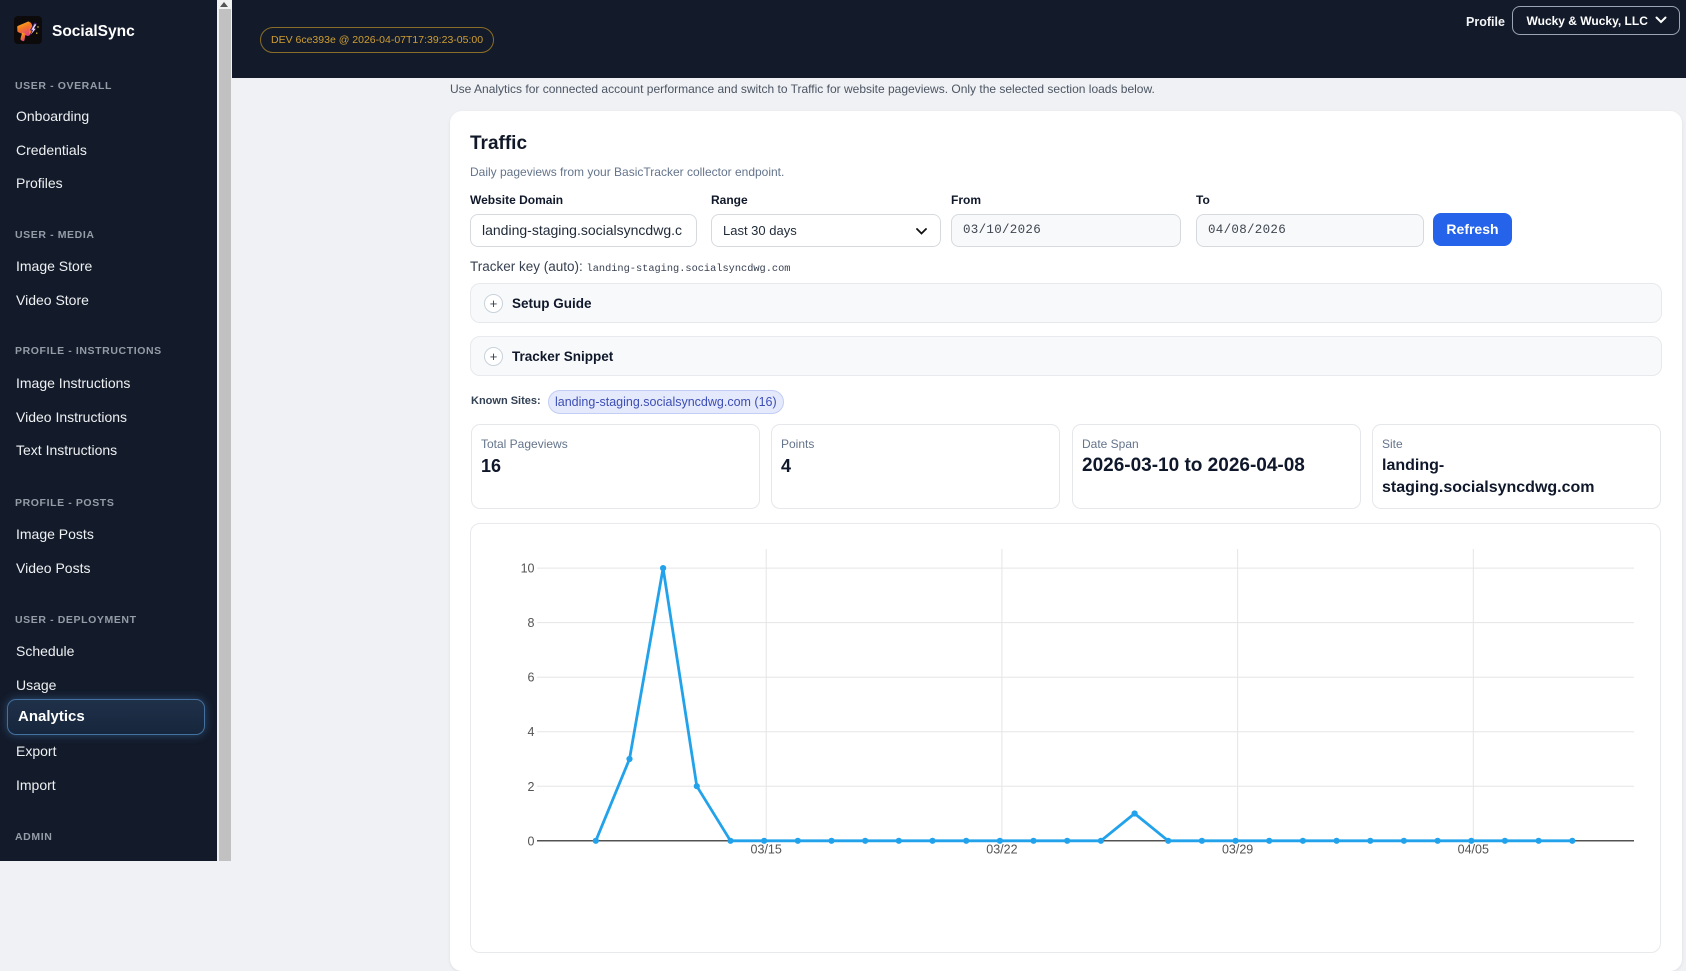 The width and height of the screenshot is (1686, 971). I want to click on svg-text: 8, so click(531, 623).